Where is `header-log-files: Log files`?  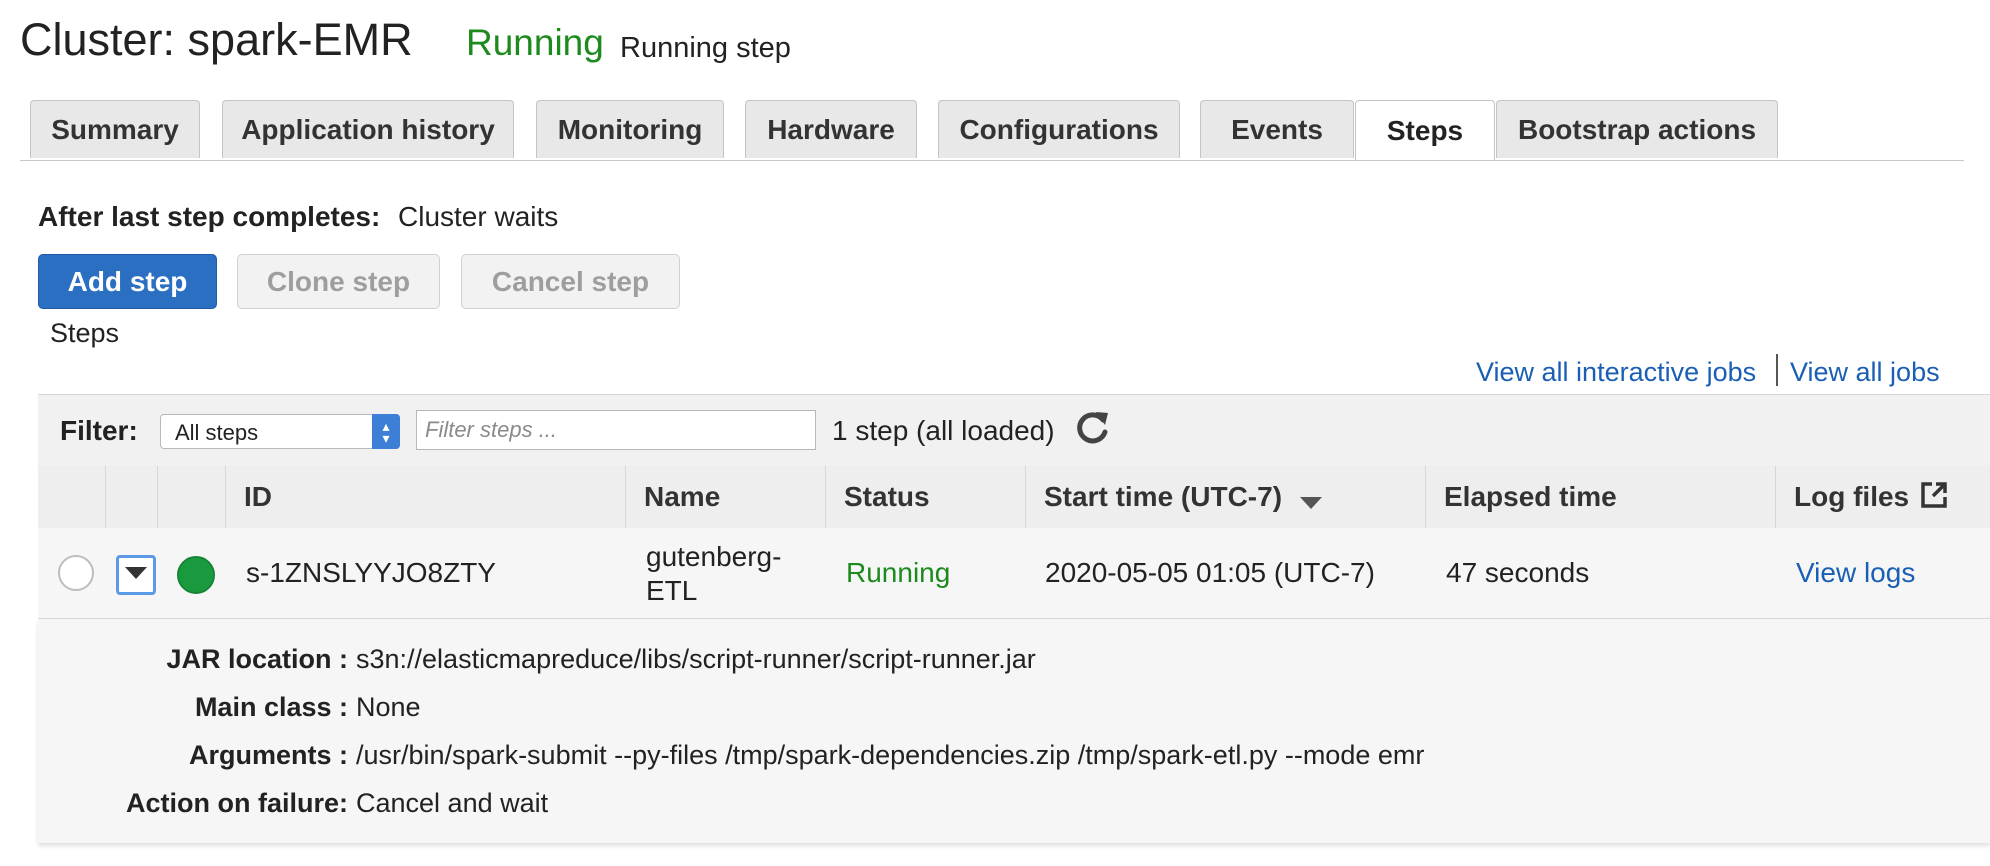
header-log-files: Log files is located at coordinates (1883, 497).